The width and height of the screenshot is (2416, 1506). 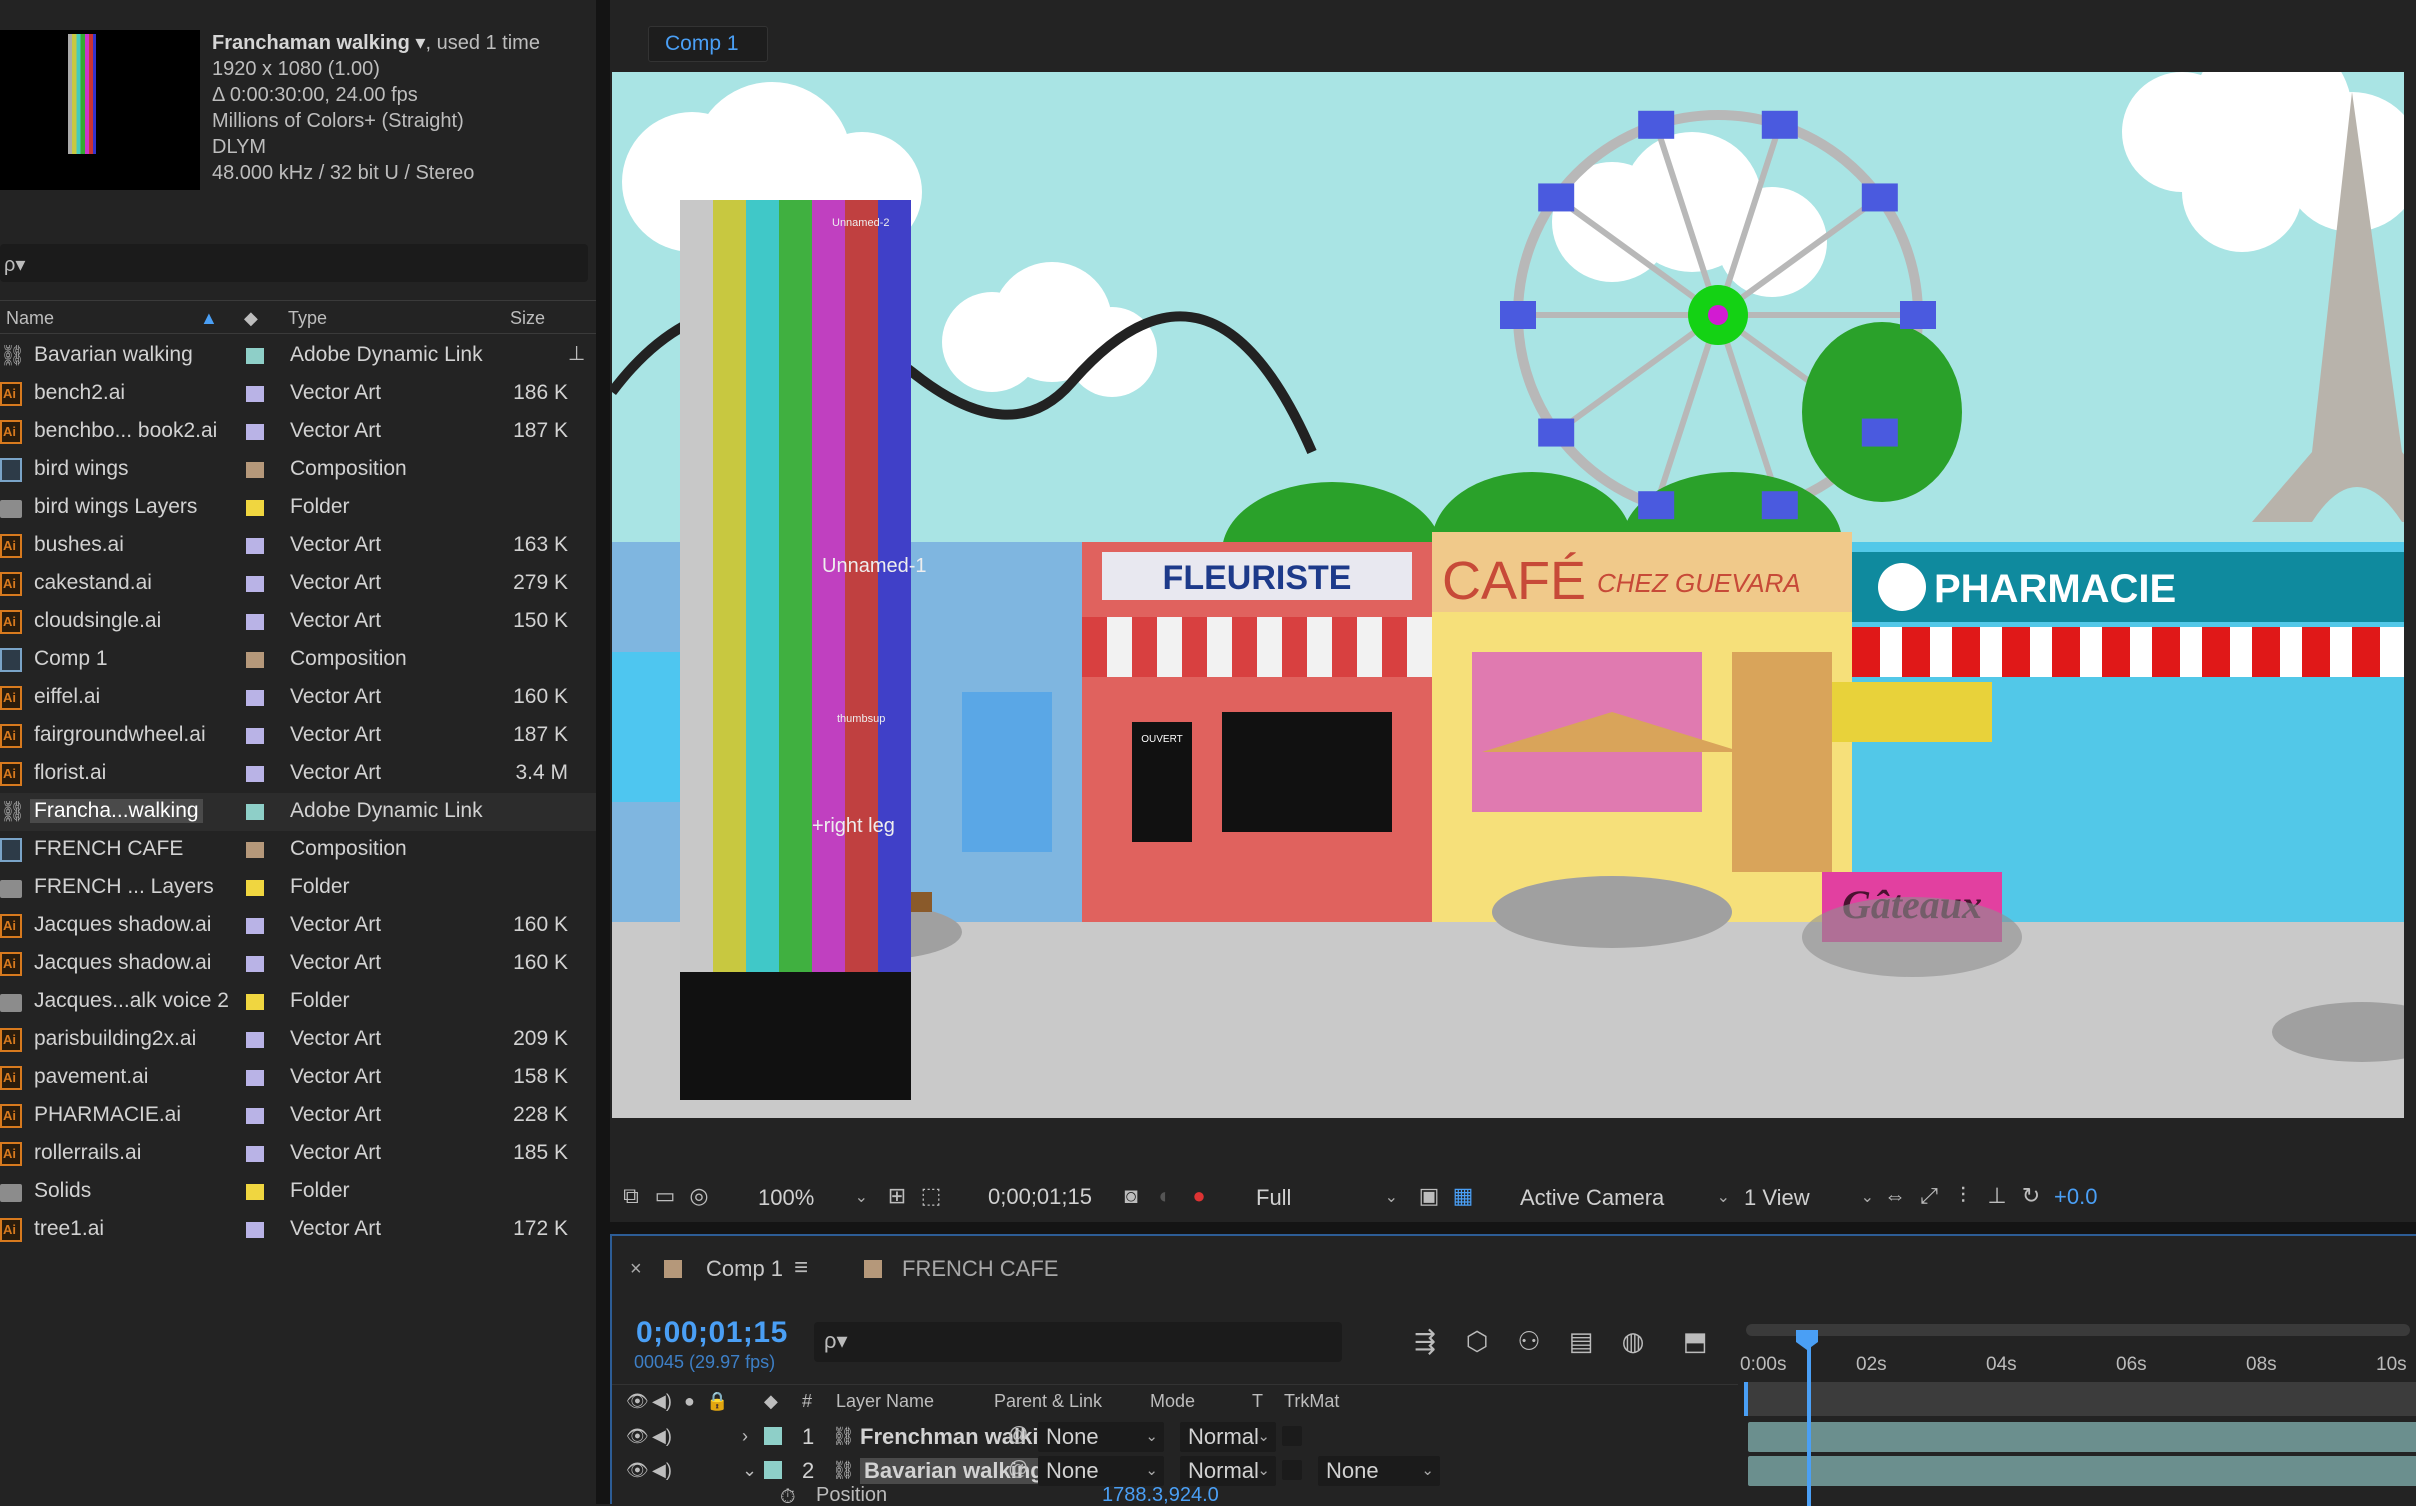 What do you see at coordinates (662, 1401) in the screenshot?
I see `audio-switch-icon: ◀)` at bounding box center [662, 1401].